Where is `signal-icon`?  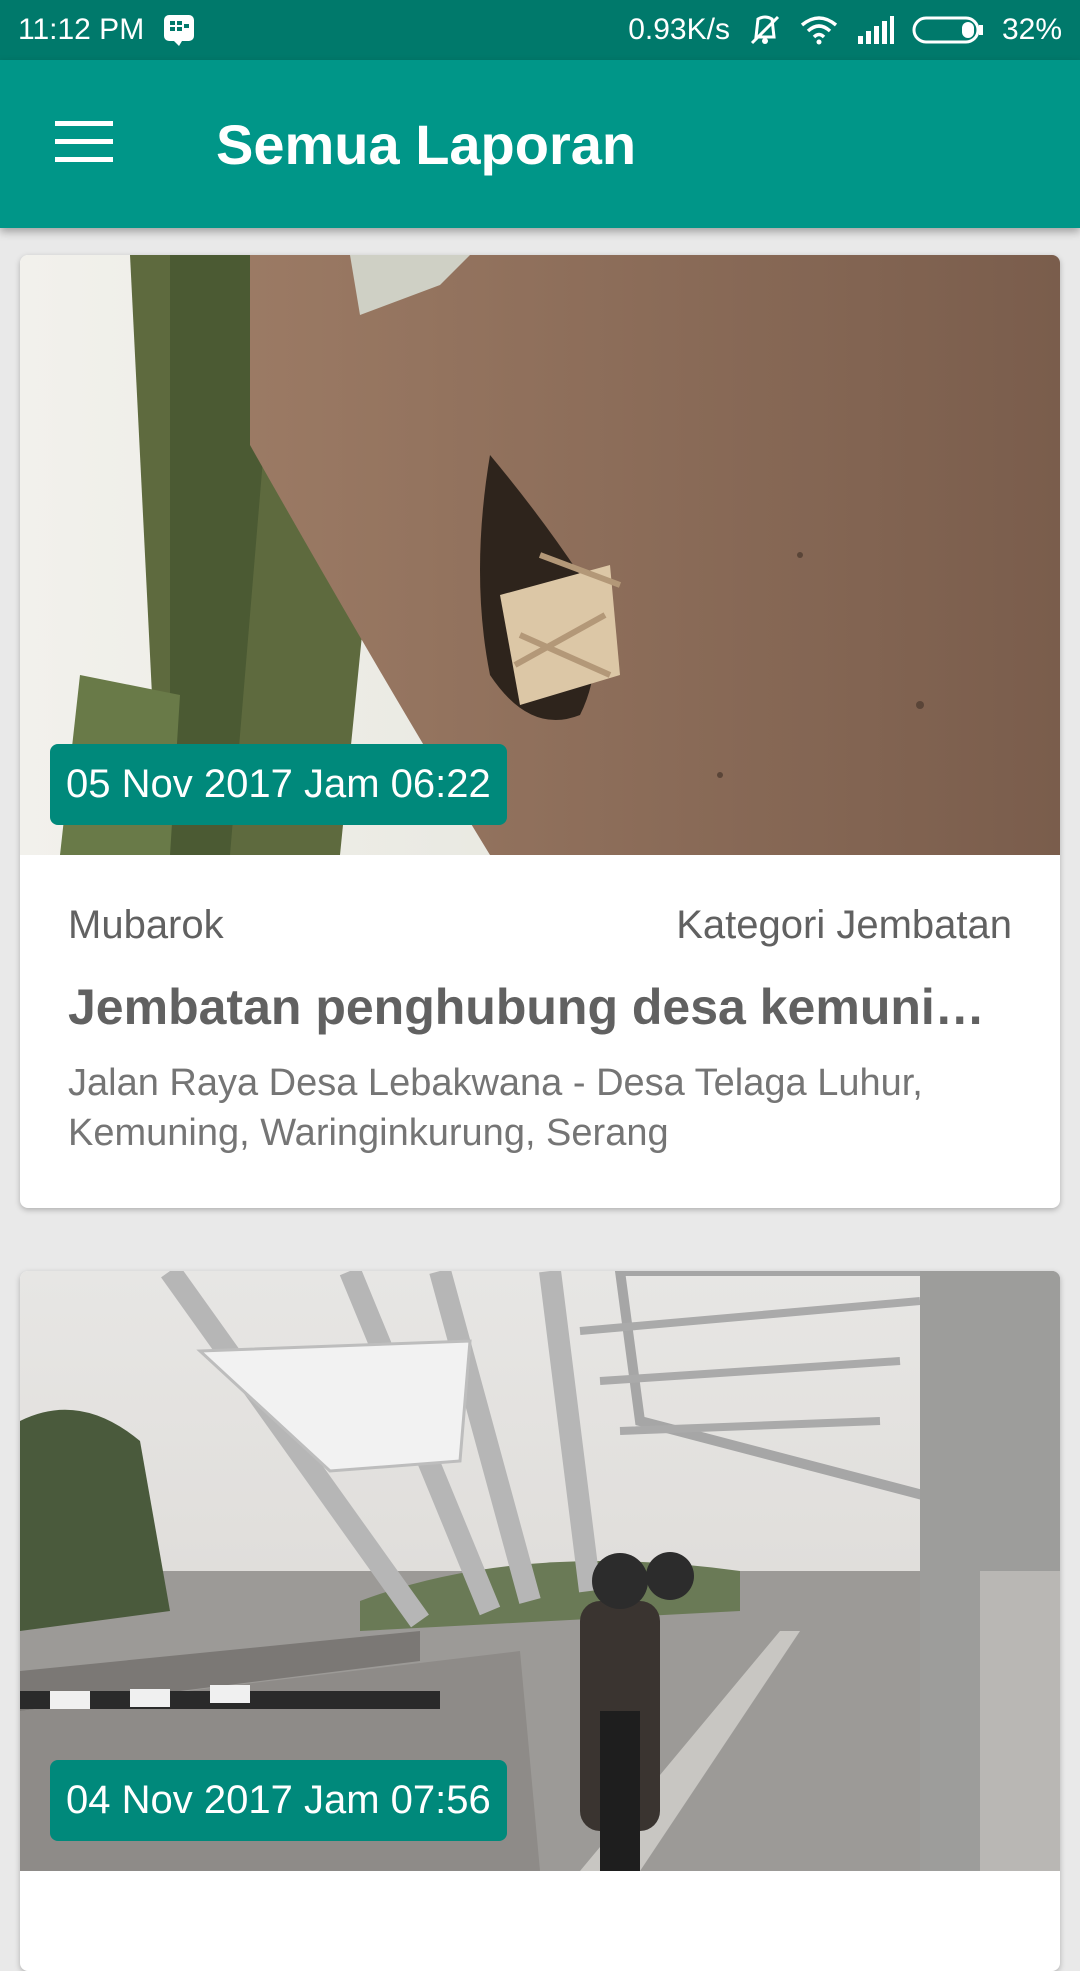
signal-icon is located at coordinates (875, 30).